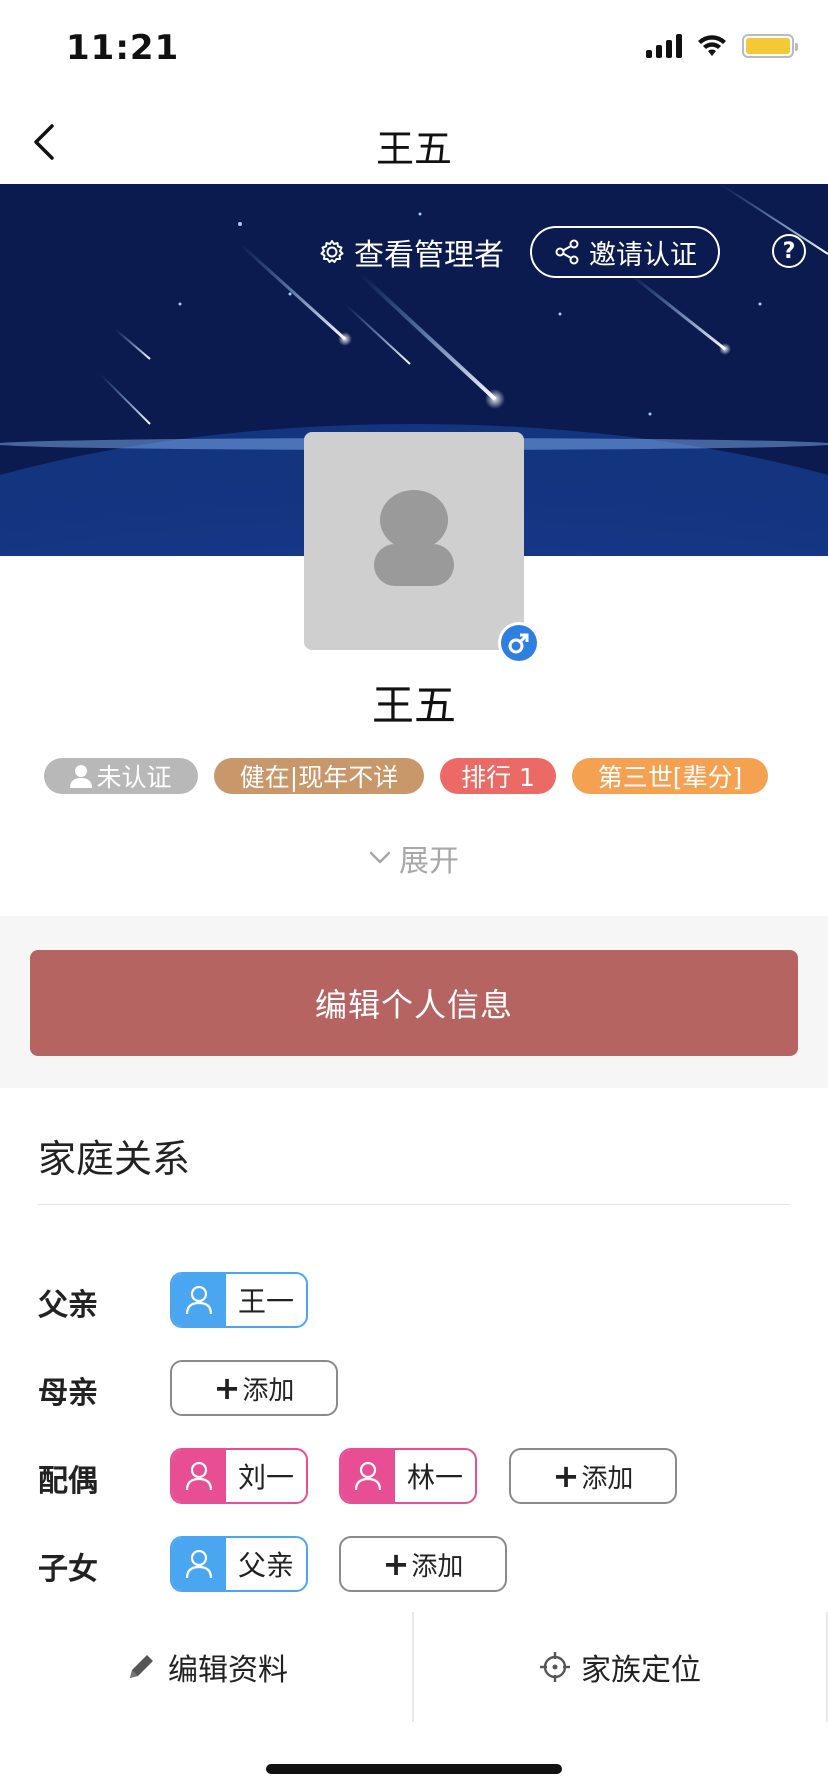  Describe the element at coordinates (555, 1667) in the screenshot. I see `crosshair-icon` at that location.